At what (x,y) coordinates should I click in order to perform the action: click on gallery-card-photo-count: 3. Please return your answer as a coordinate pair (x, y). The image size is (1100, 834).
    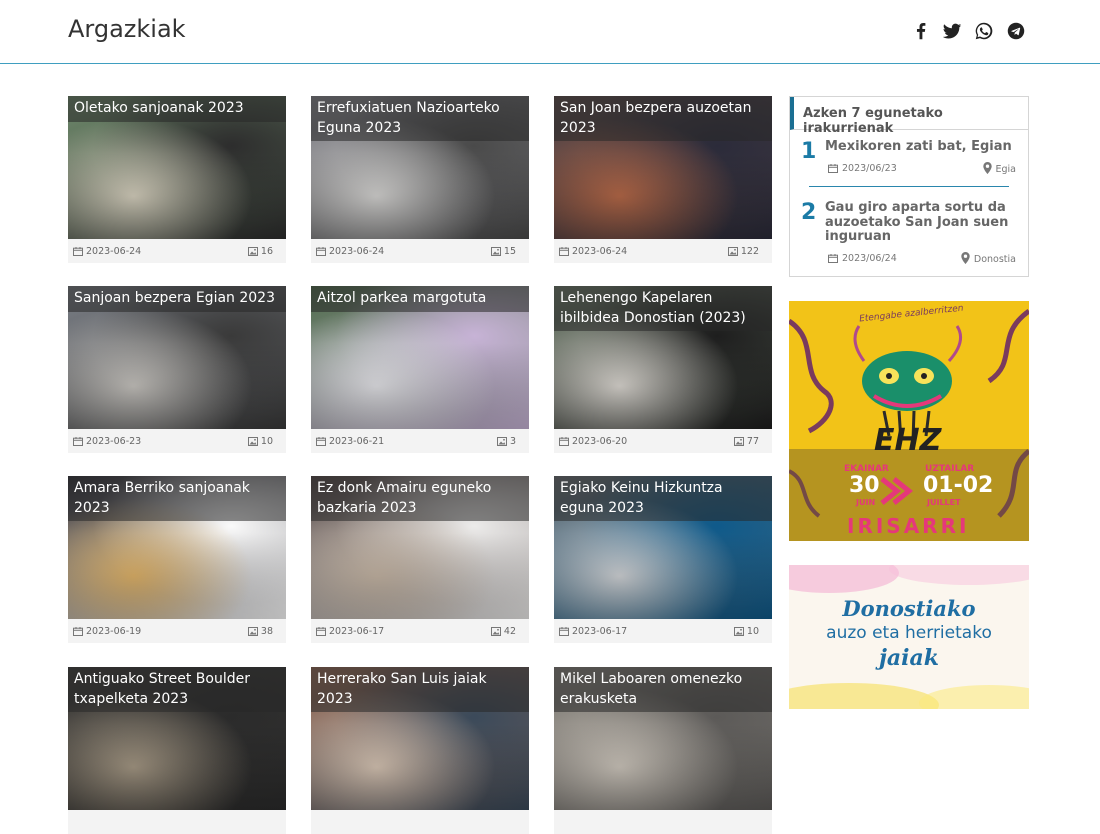
    Looking at the image, I should click on (506, 441).